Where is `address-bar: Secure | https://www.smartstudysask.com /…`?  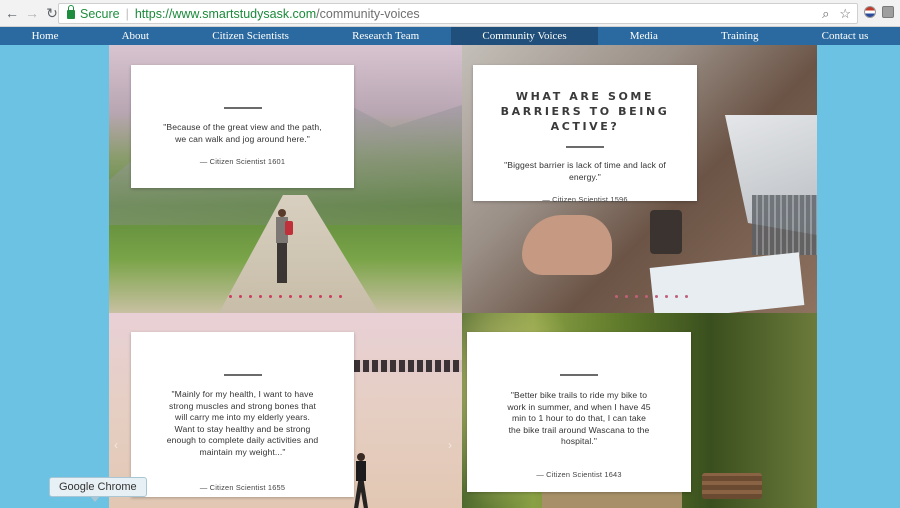
address-bar: Secure | https://www.smartstudysask.com /… is located at coordinates (458, 13).